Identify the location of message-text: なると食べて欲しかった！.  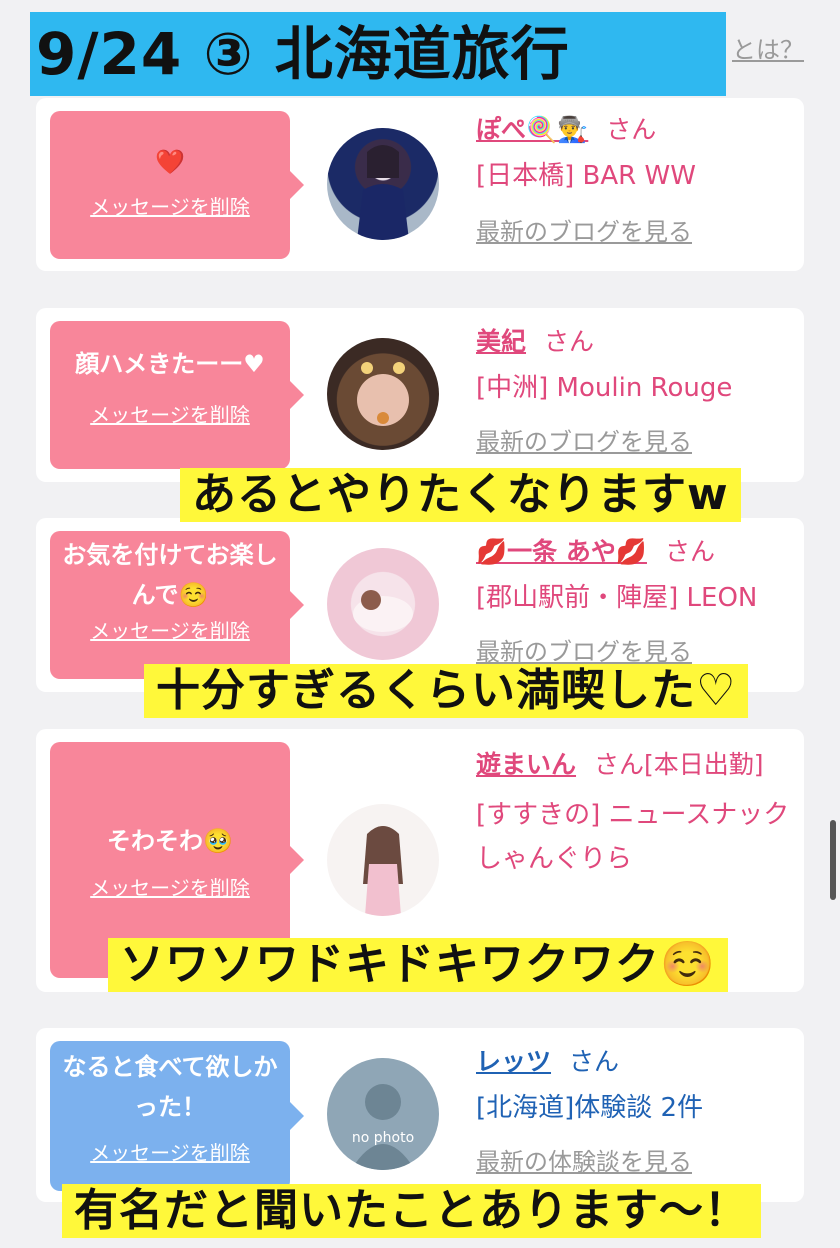
(170, 1087).